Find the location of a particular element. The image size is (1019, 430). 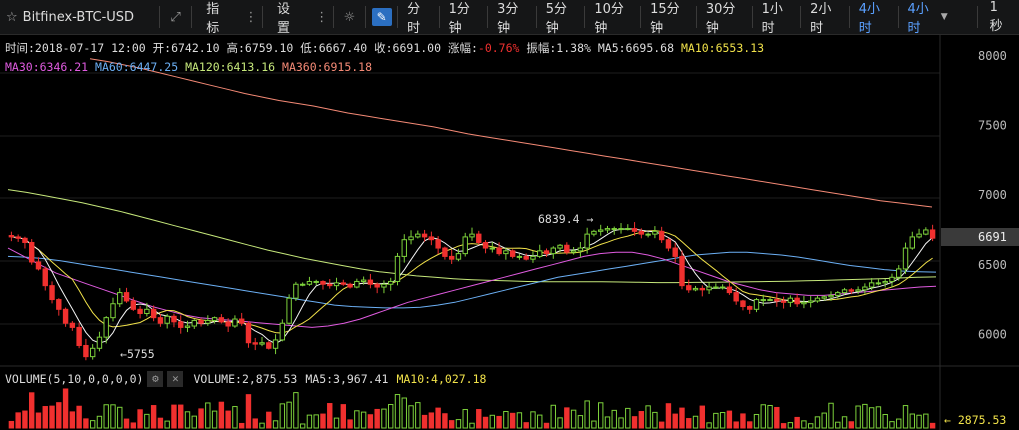

interval-dropdown: 4小时 ▼ is located at coordinates (927, 18).